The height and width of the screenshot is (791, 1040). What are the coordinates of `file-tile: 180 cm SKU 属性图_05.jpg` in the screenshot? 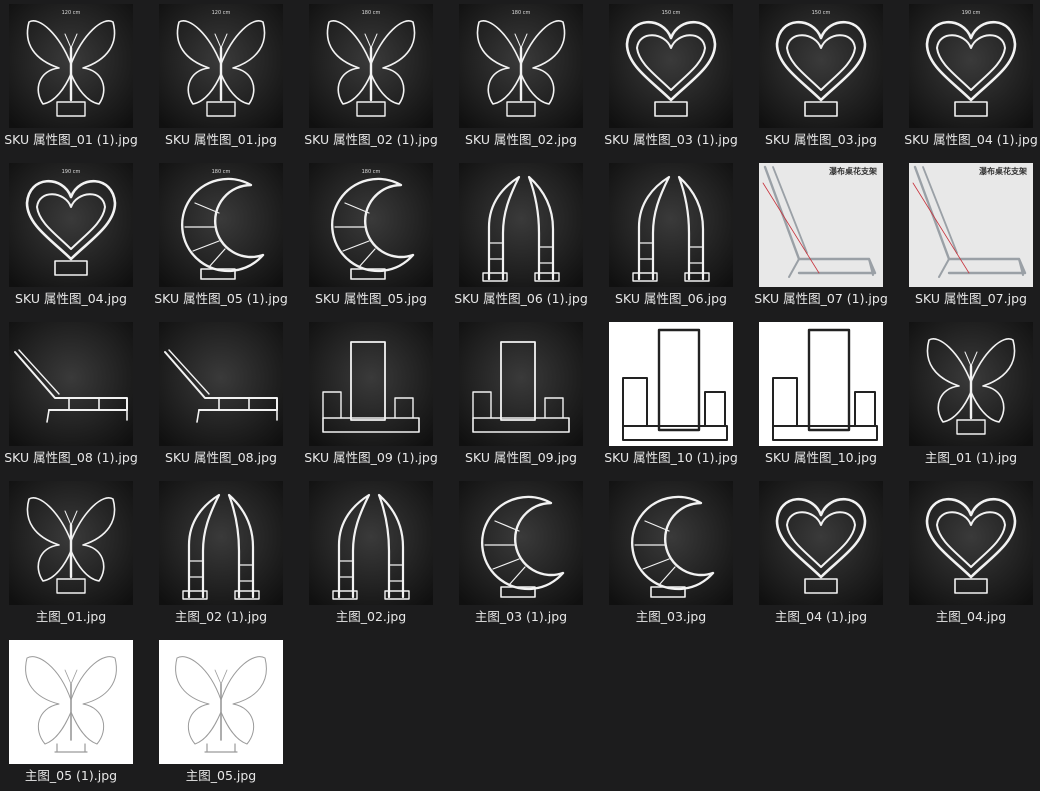 It's located at (375, 236).